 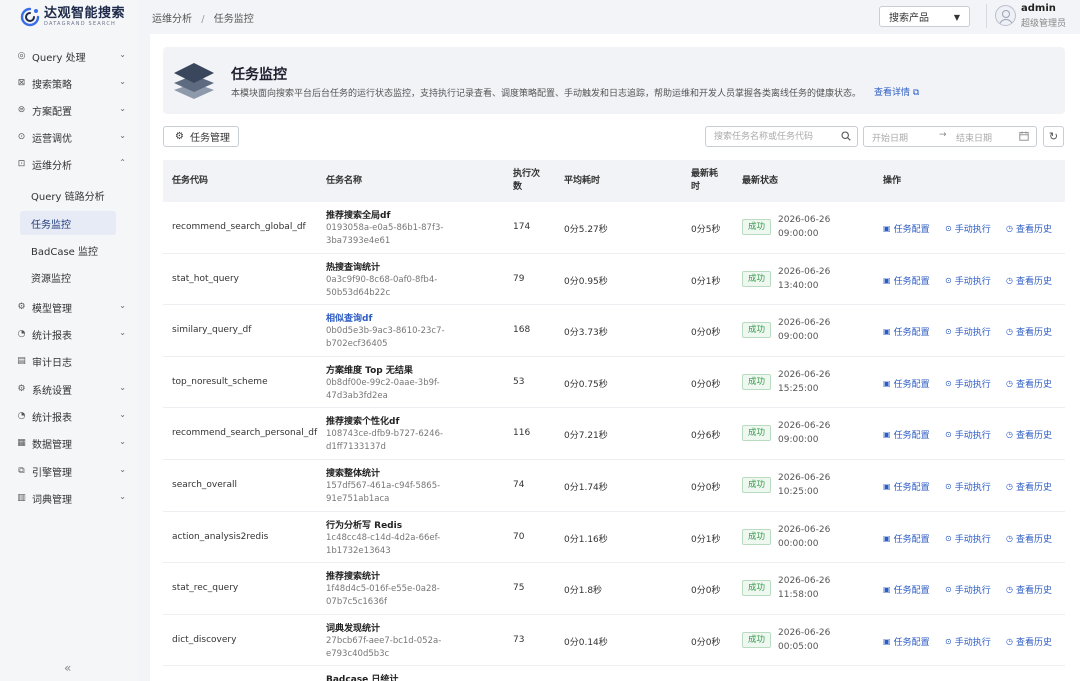 What do you see at coordinates (205, 588) in the screenshot?
I see `task-code: stat_rec_query` at bounding box center [205, 588].